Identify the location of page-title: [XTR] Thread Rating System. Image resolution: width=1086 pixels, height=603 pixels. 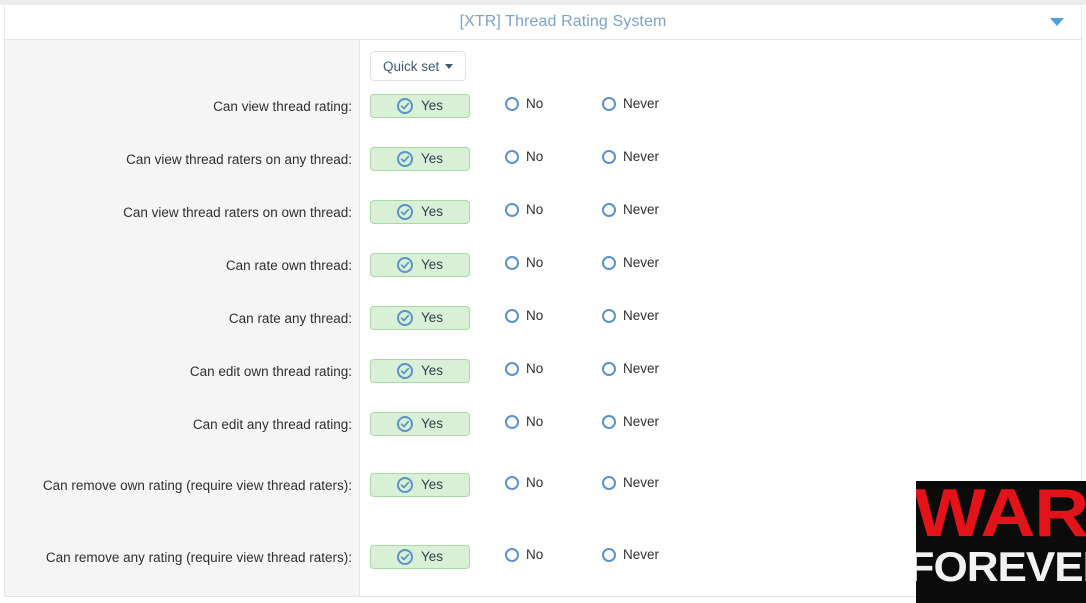
(563, 21).